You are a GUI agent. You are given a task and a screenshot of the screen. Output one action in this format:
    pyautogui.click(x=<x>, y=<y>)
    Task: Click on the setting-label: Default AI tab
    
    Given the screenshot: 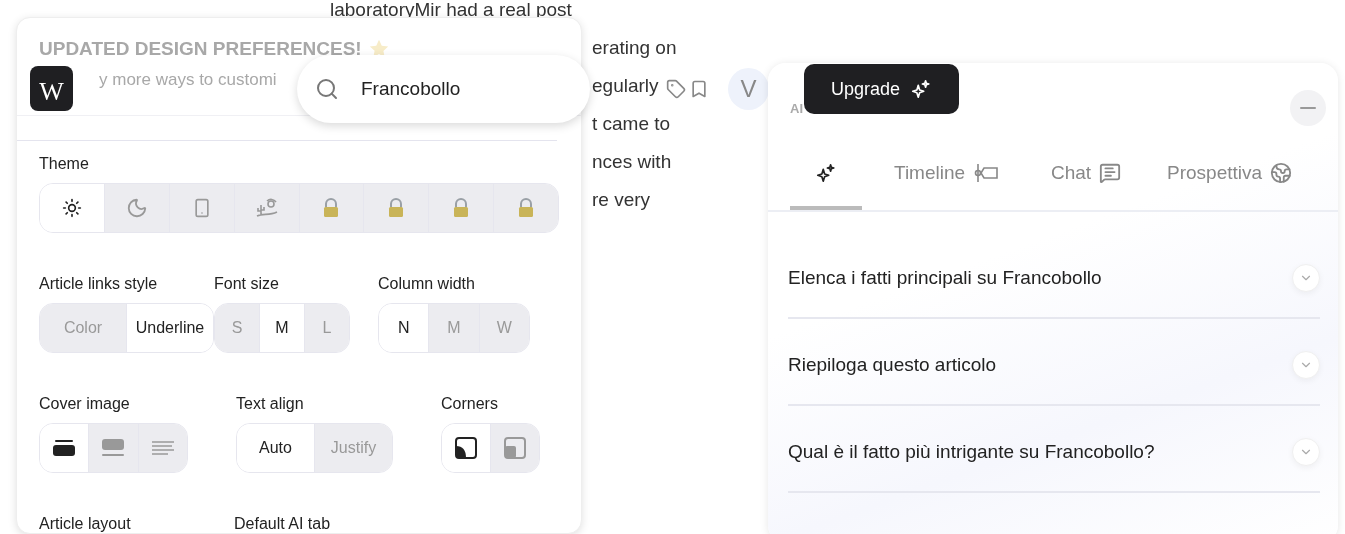 What is the action you would take?
    pyautogui.click(x=283, y=524)
    